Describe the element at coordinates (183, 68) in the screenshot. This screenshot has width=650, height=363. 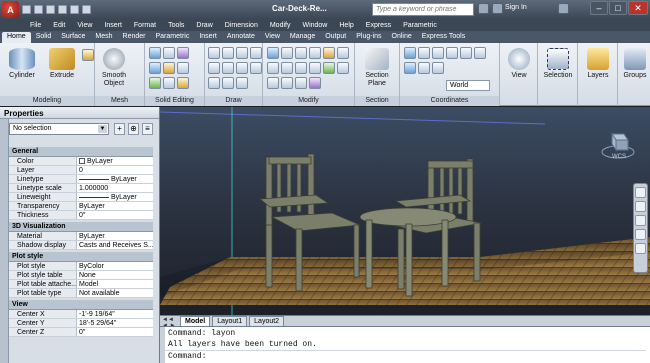
I see `imprint-icon` at that location.